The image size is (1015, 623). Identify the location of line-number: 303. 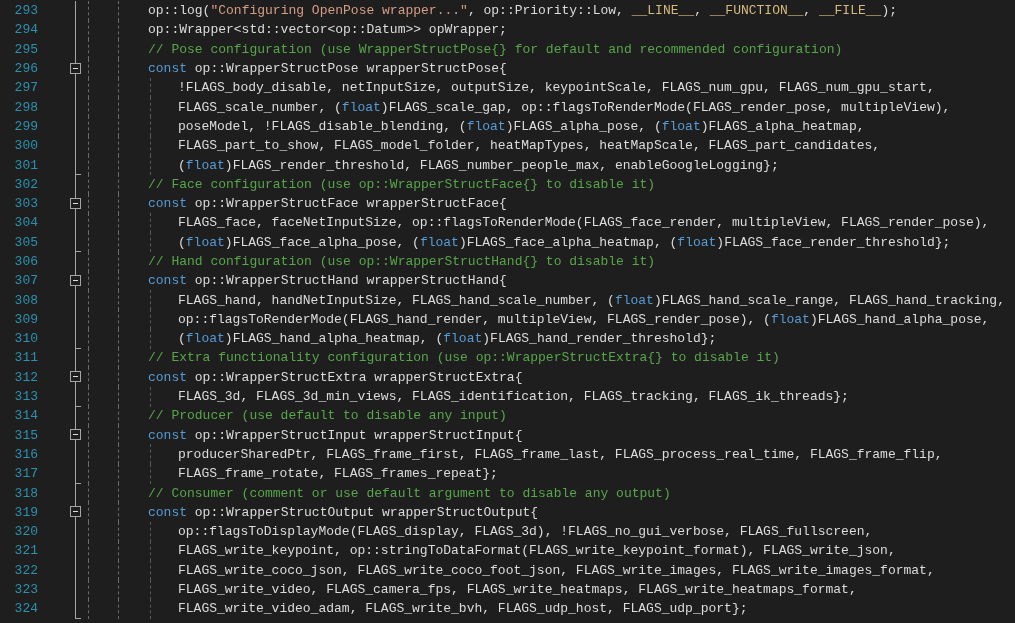
(25, 204).